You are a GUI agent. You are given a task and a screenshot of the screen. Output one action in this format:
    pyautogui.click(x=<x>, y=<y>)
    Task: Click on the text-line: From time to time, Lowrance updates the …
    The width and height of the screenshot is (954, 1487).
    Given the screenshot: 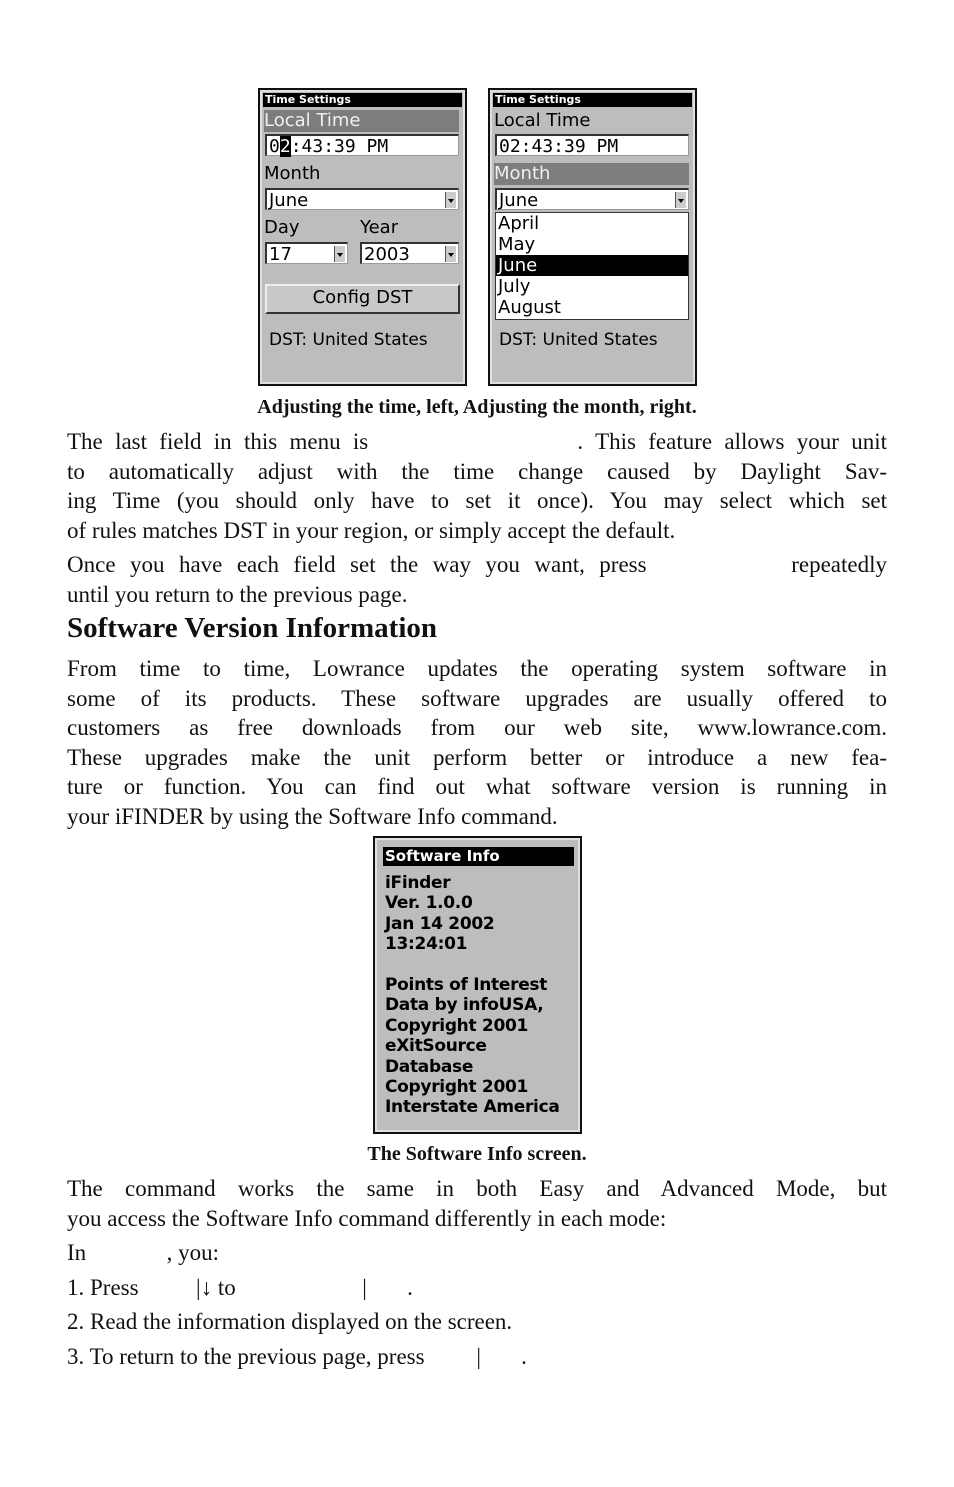 What is the action you would take?
    pyautogui.click(x=477, y=668)
    